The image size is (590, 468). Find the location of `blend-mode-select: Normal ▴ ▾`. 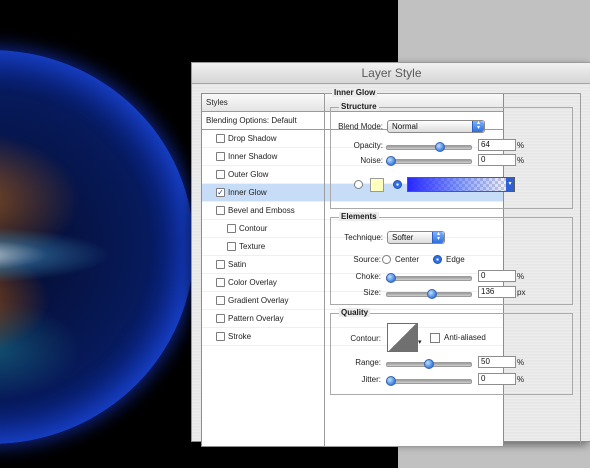

blend-mode-select: Normal ▴ ▾ is located at coordinates (436, 126).